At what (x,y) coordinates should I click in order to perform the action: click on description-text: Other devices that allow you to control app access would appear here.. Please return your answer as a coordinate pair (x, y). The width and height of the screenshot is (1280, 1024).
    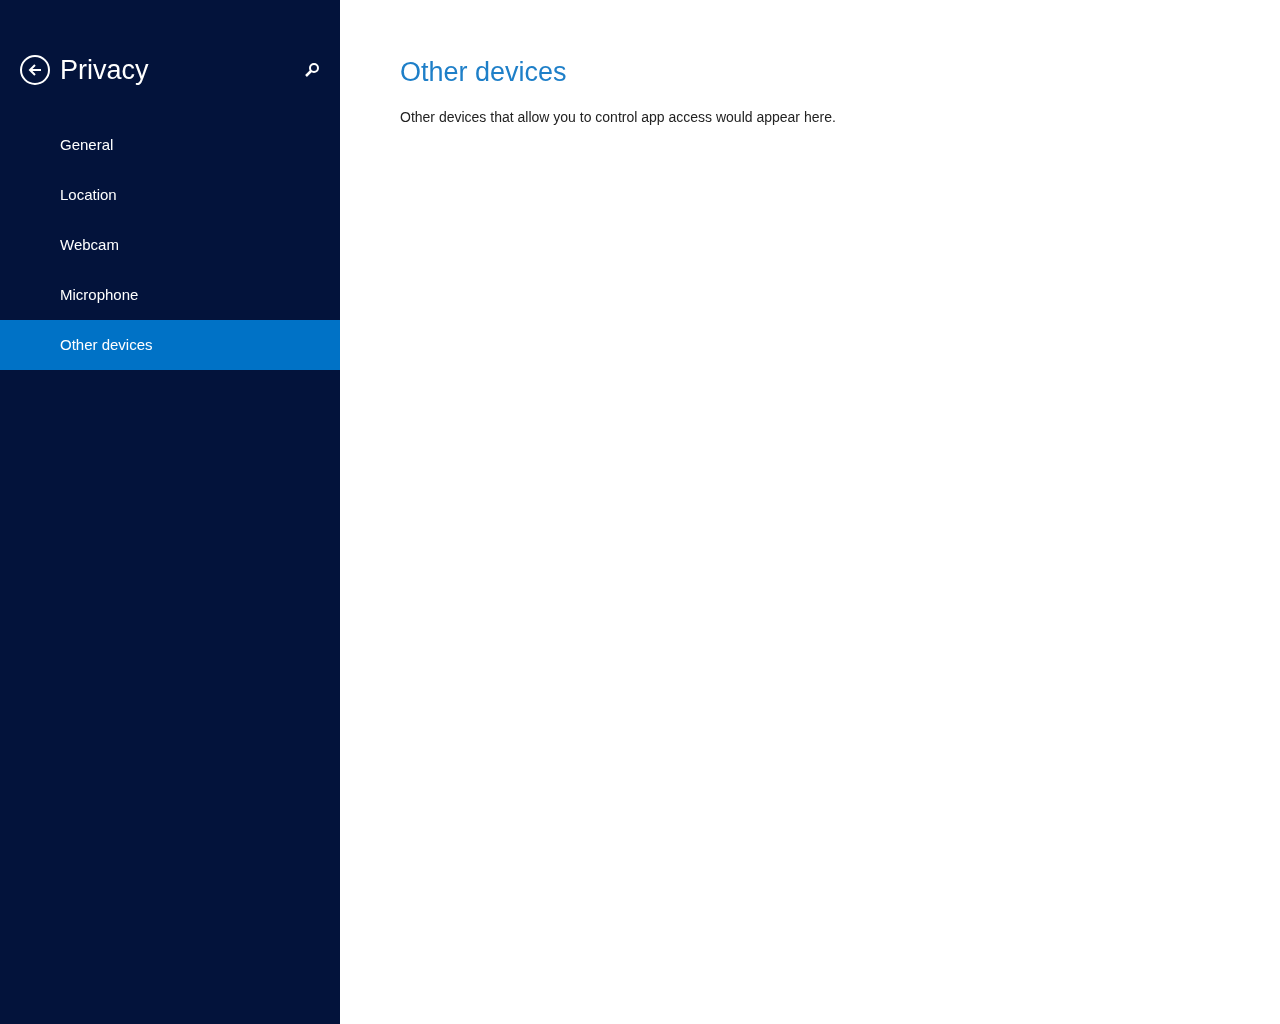
    Looking at the image, I should click on (618, 117).